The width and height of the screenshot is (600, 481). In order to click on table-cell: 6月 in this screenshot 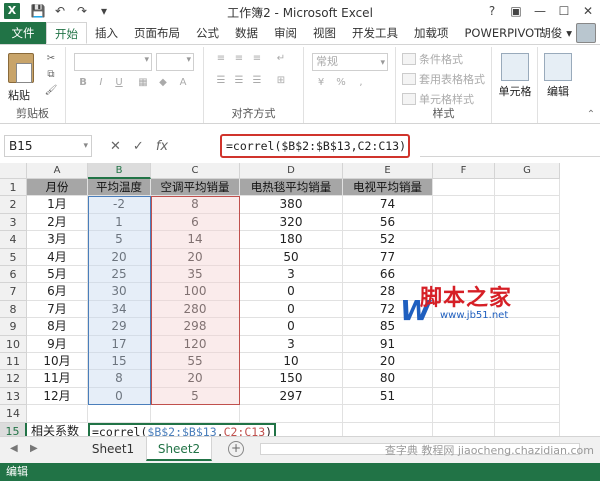, I will do `click(57, 292)`.